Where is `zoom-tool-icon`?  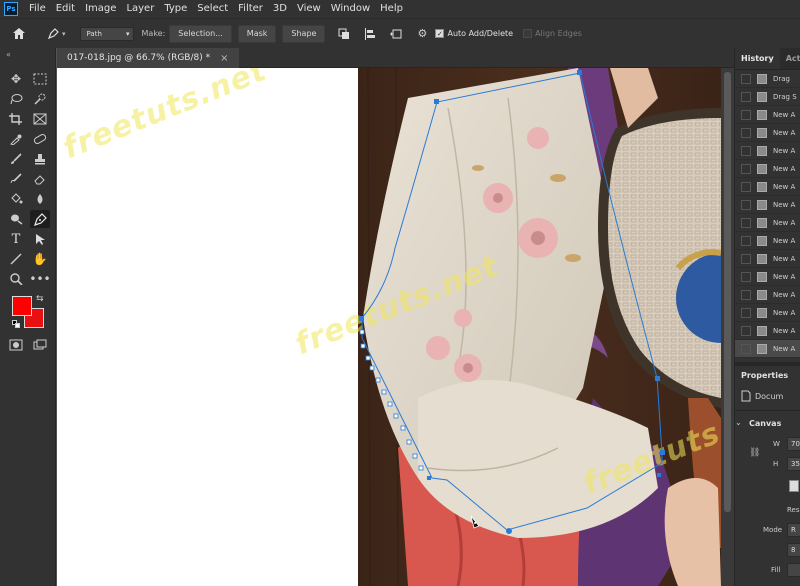
zoom-tool-icon is located at coordinates (16, 279).